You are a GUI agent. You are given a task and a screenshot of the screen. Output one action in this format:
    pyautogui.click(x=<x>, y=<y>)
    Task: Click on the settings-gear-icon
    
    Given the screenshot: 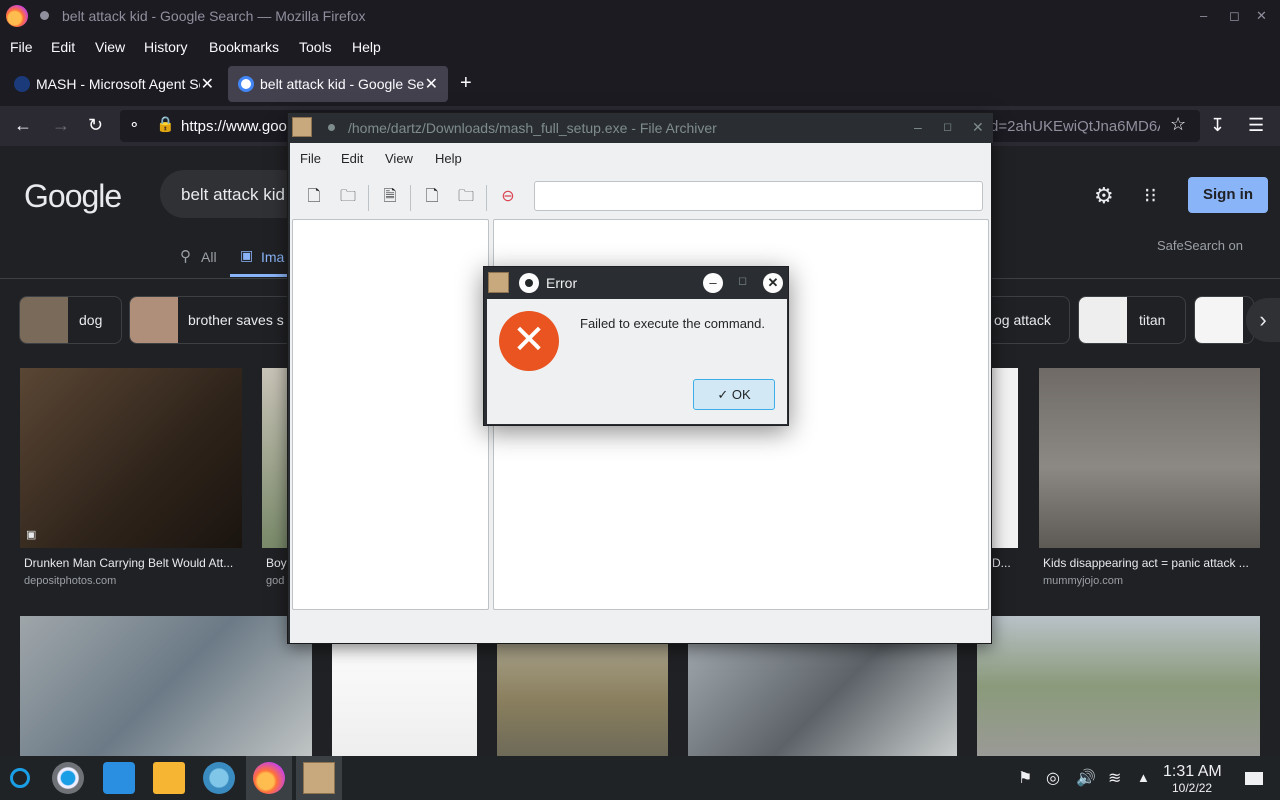 What is the action you would take?
    pyautogui.click(x=219, y=778)
    